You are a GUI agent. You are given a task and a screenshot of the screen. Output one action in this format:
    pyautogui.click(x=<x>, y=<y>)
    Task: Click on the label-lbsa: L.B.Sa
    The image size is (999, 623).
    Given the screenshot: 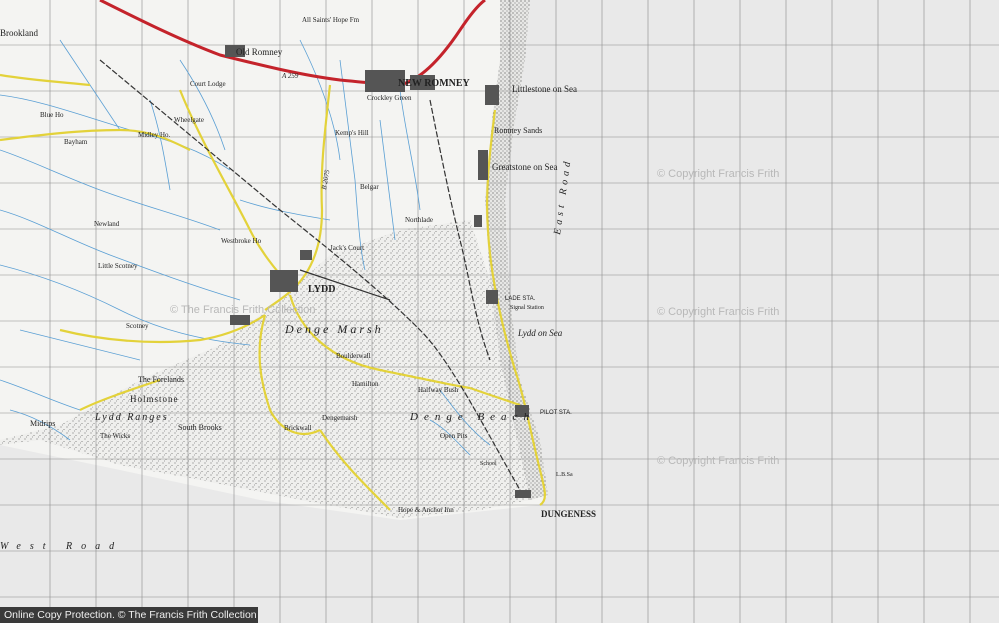 What is the action you would take?
    pyautogui.click(x=564, y=475)
    